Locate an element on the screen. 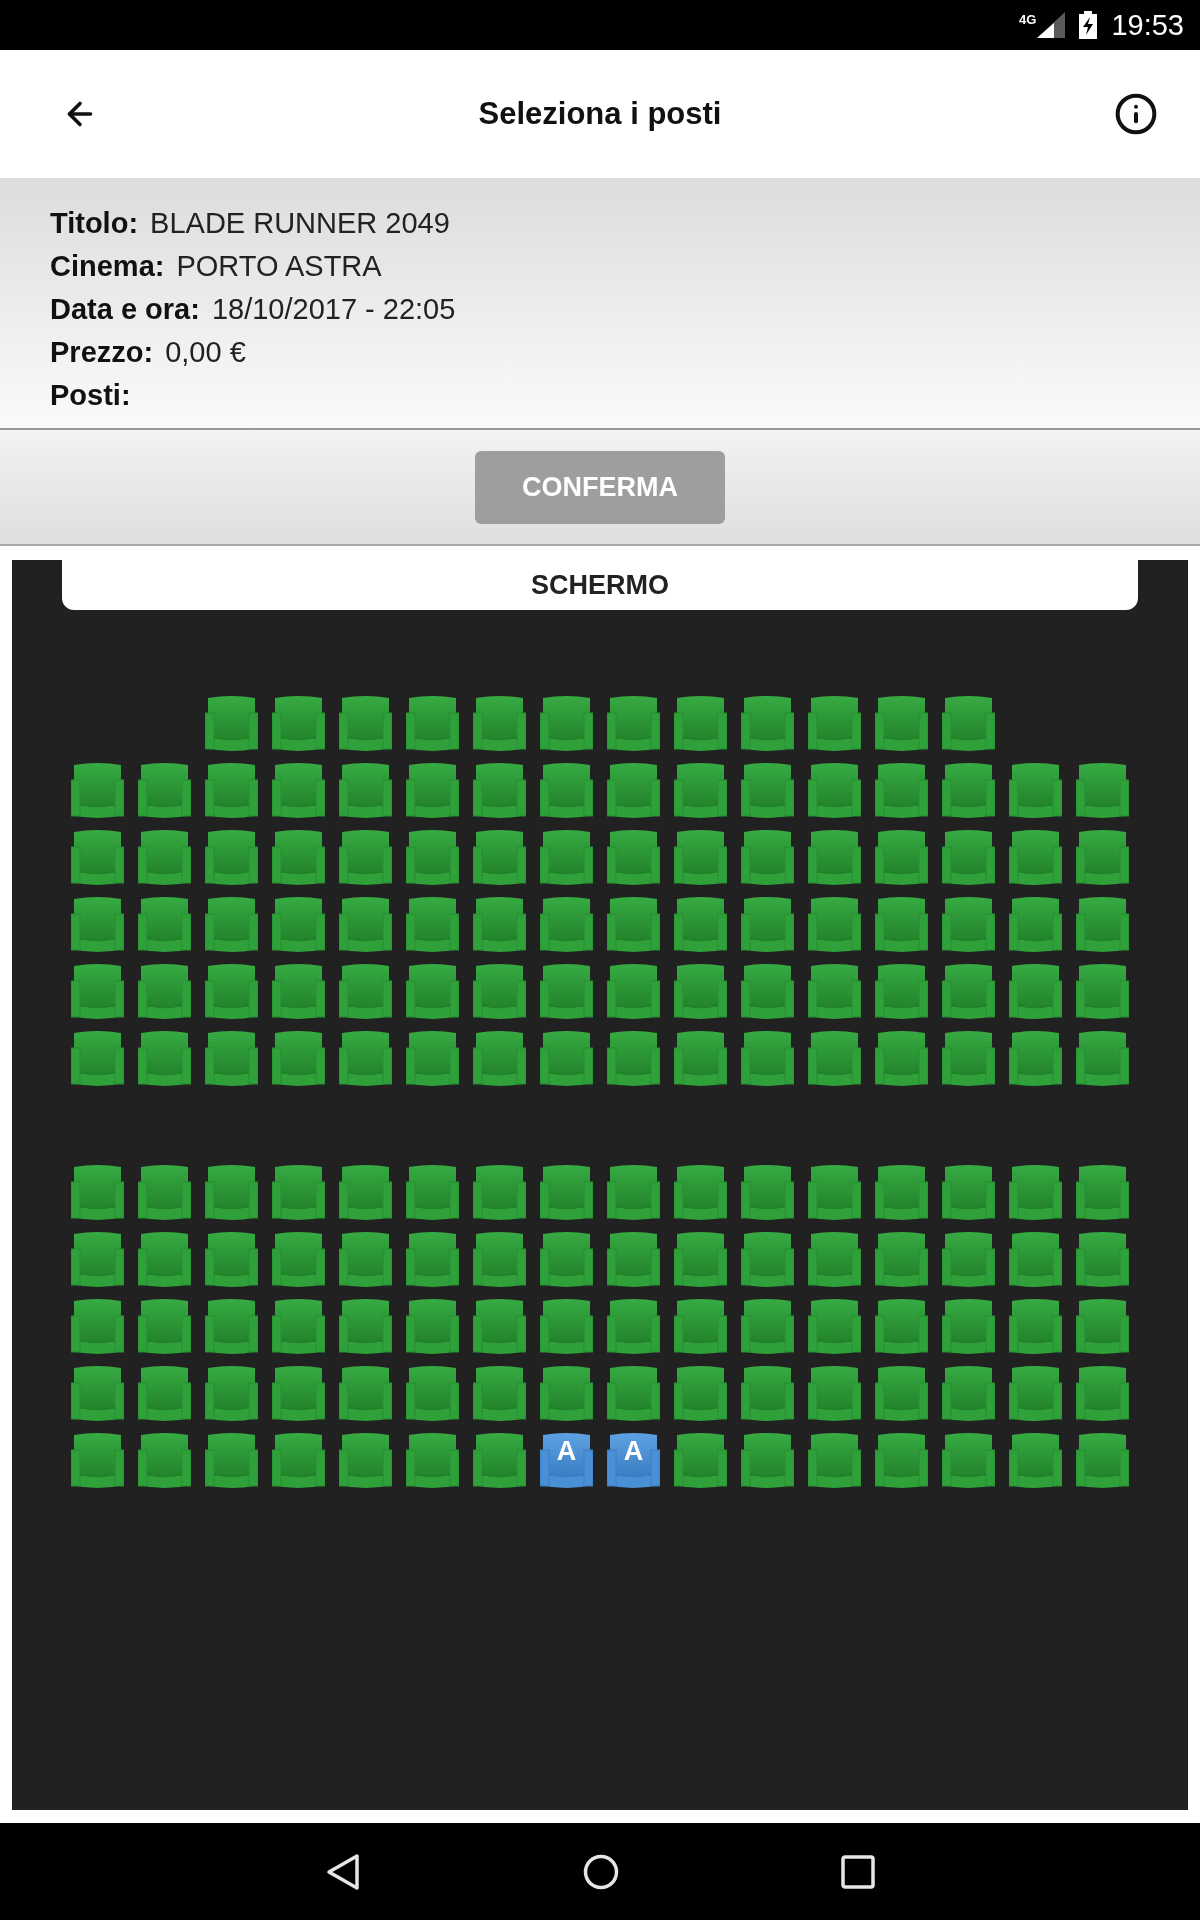 The height and width of the screenshot is (1920, 1200). home-nav-button is located at coordinates (601, 1871).